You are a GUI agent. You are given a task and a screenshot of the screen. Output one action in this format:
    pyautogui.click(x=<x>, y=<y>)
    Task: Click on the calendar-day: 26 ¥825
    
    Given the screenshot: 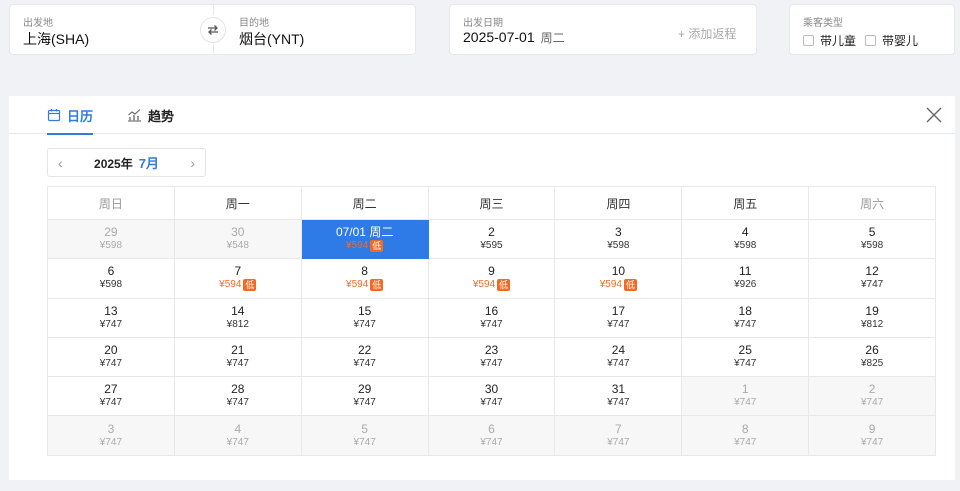 What is the action you would take?
    pyautogui.click(x=873, y=357)
    